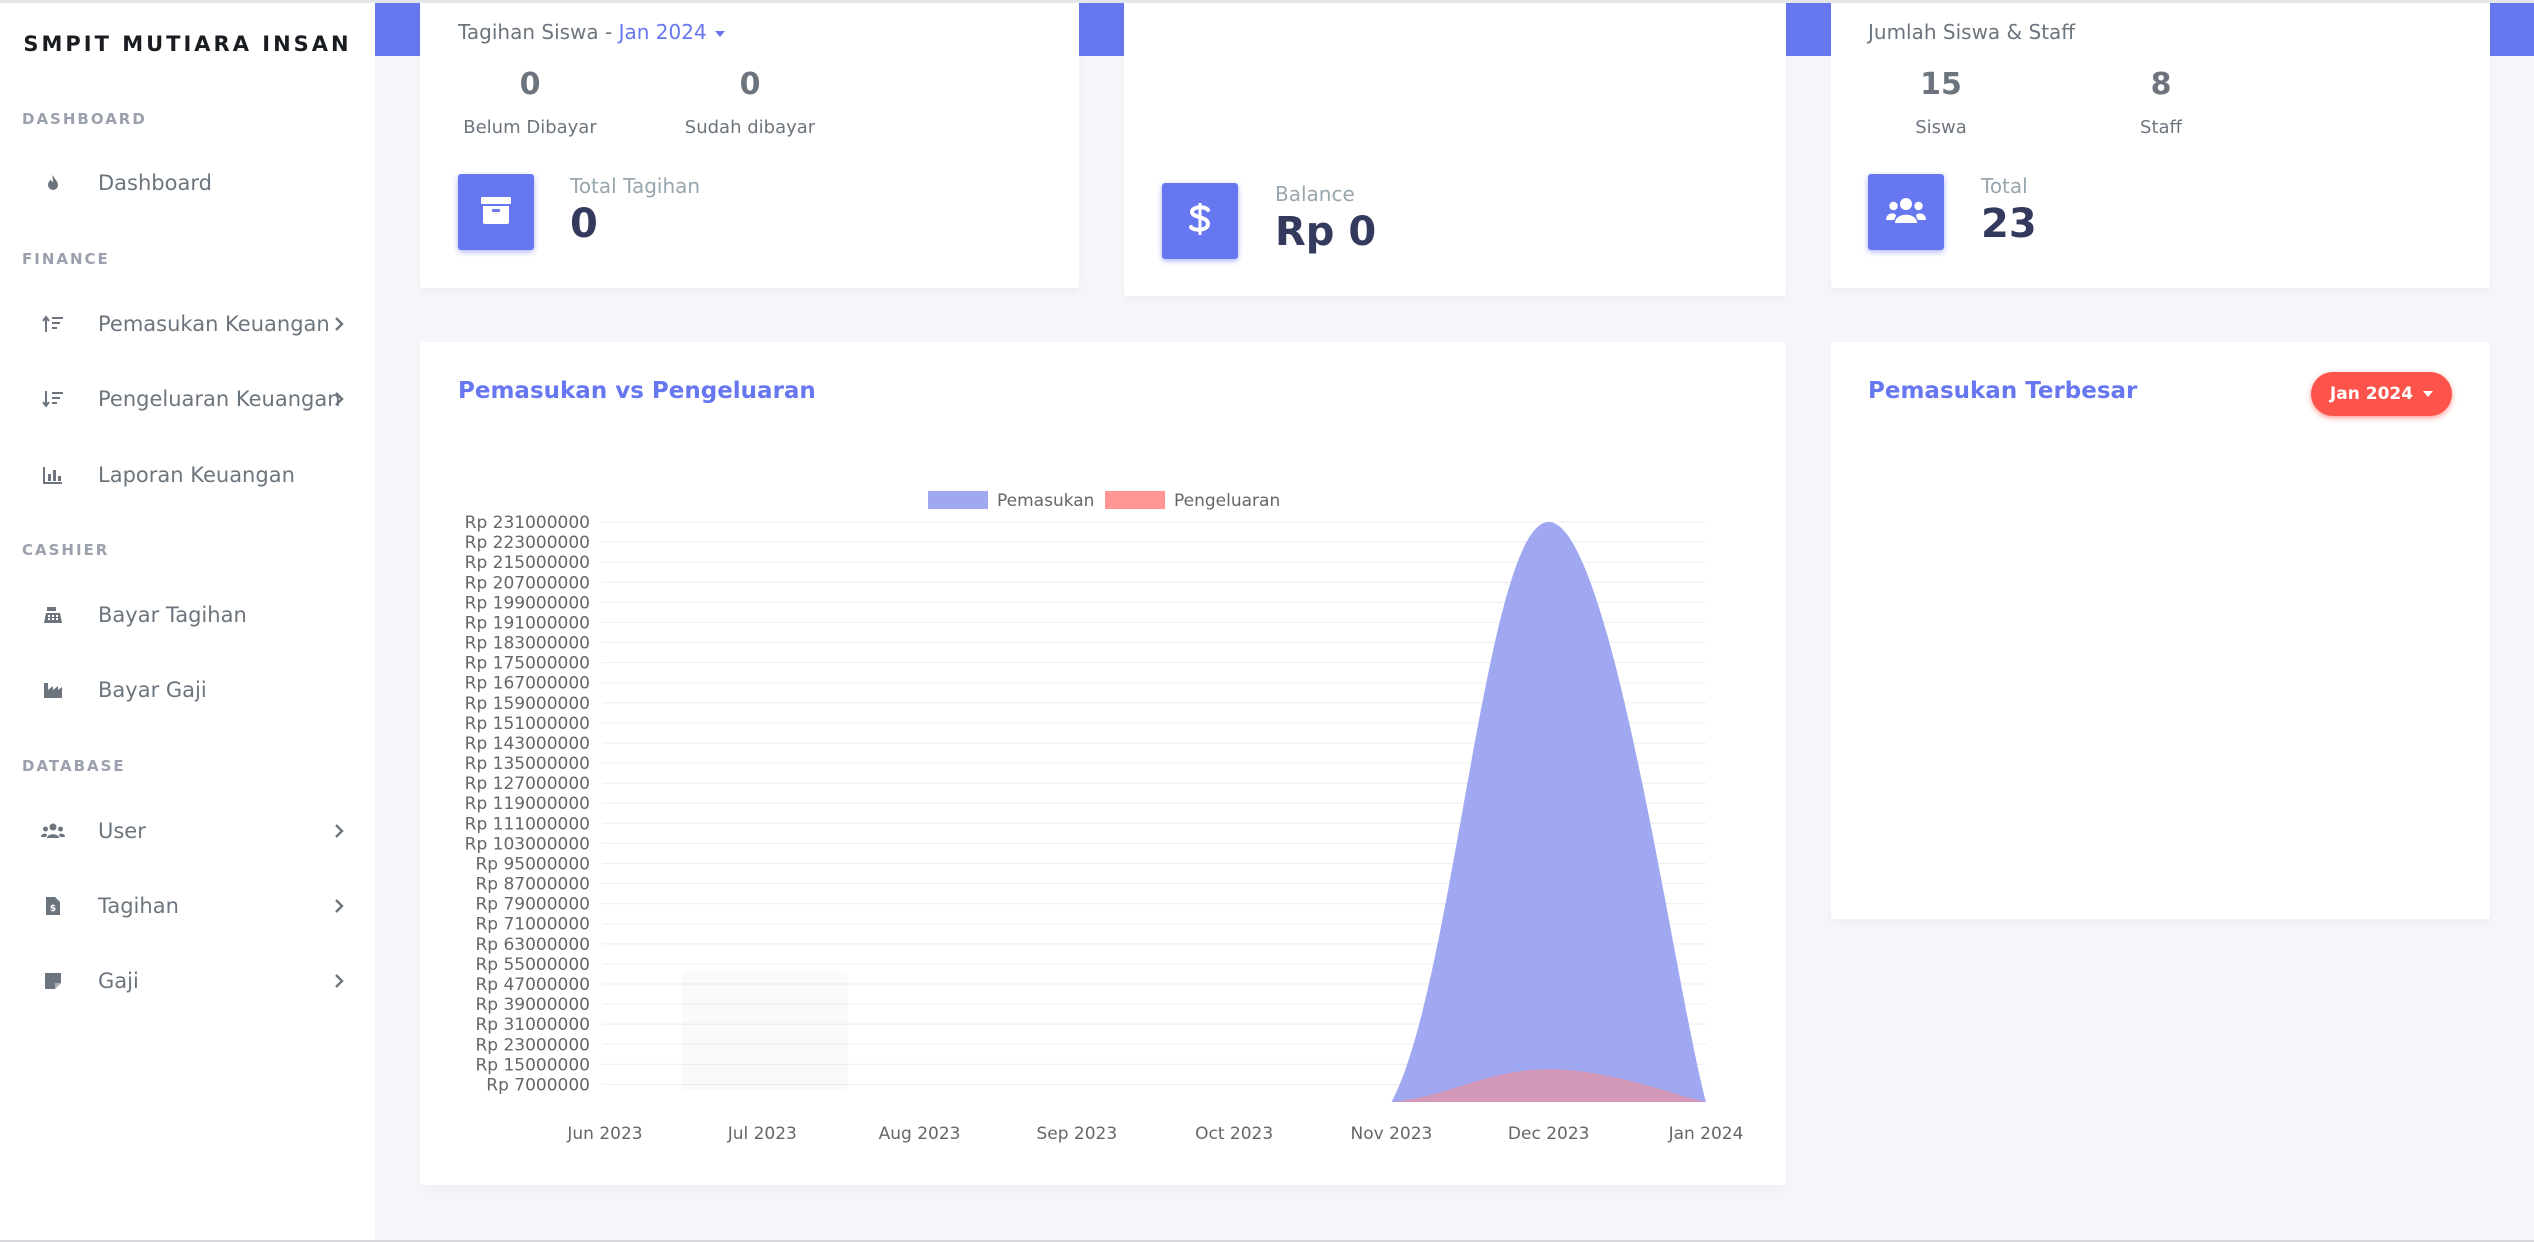  I want to click on archive-icon-box, so click(496, 212).